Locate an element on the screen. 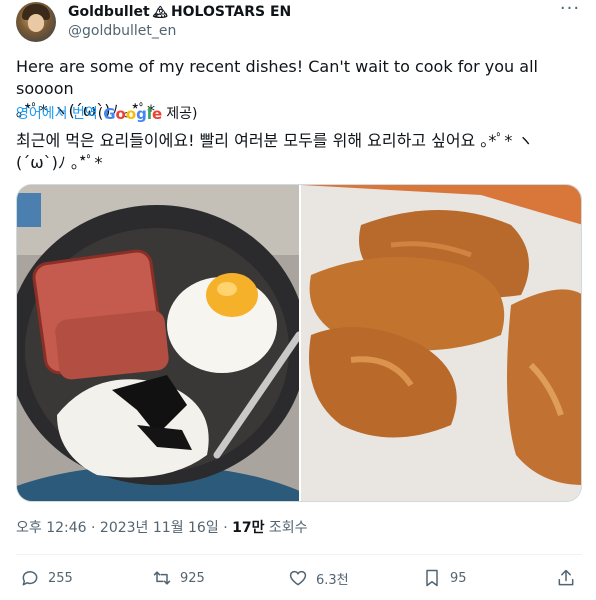 The width and height of the screenshot is (596, 600). share-icon is located at coordinates (566, 577).